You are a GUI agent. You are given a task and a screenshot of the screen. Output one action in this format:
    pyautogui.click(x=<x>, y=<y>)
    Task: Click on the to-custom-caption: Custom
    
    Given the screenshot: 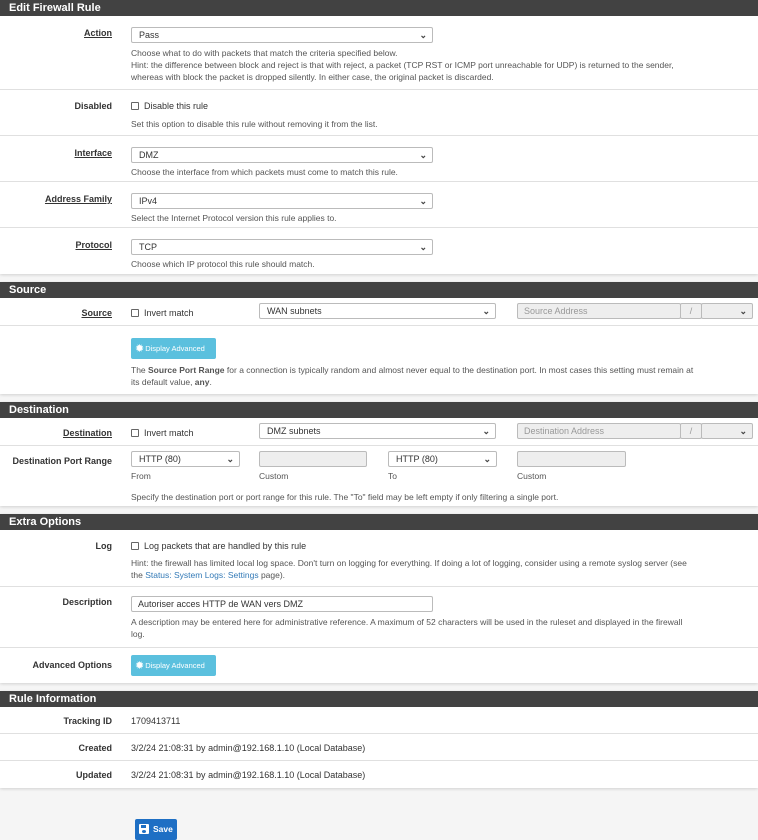 What is the action you would take?
    pyautogui.click(x=532, y=476)
    